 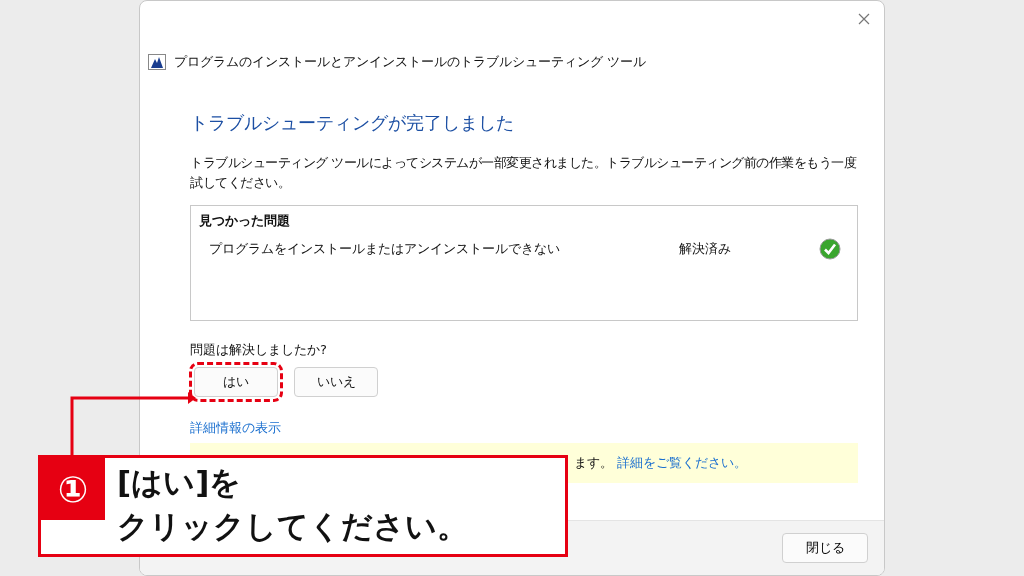 I want to click on app-icon, so click(x=157, y=62).